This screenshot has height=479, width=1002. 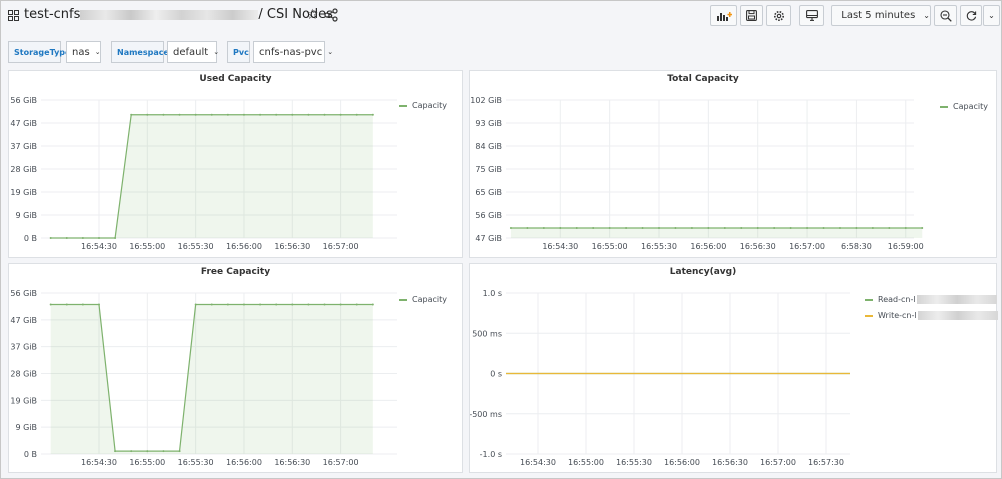 I want to click on variable-value: default, so click(x=191, y=52).